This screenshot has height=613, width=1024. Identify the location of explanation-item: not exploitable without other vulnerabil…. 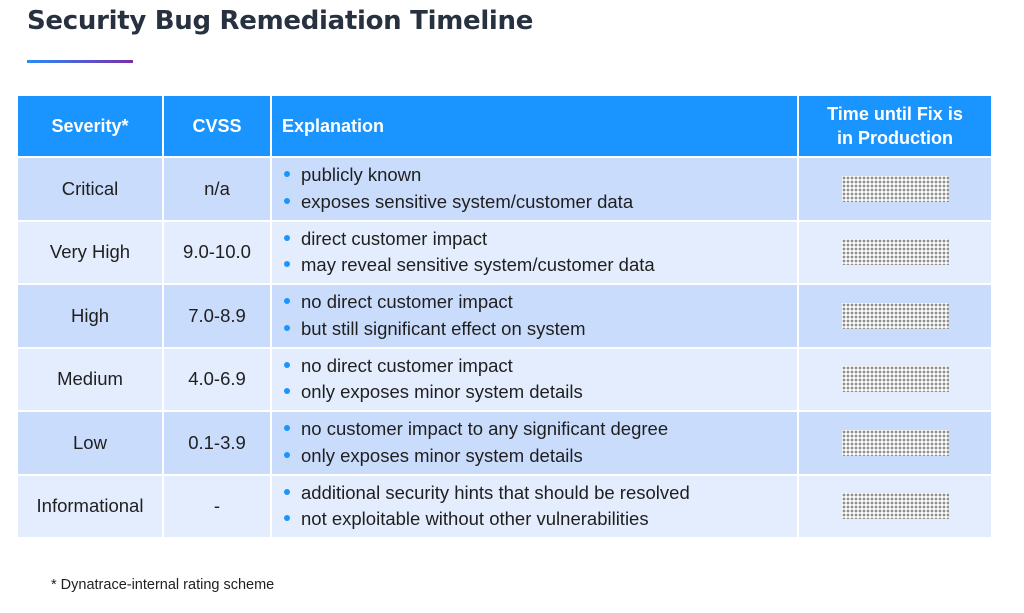
(539, 519).